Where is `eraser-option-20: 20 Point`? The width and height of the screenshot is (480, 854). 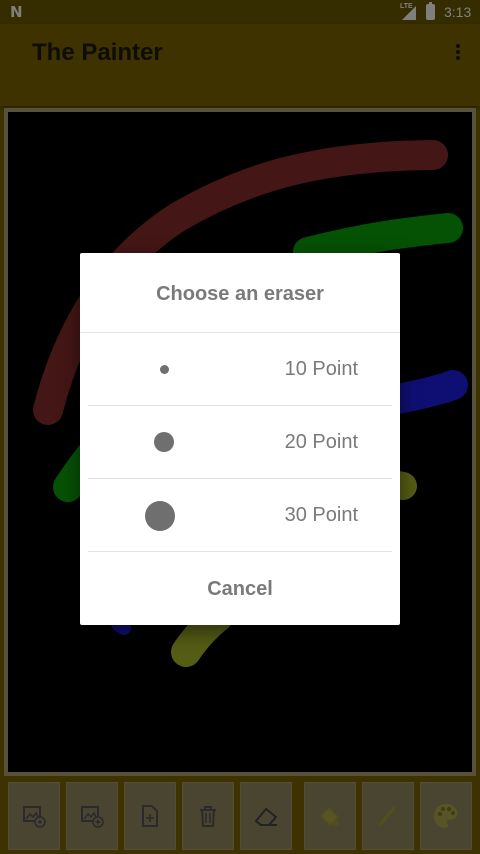
eraser-option-20: 20 Point is located at coordinates (240, 442).